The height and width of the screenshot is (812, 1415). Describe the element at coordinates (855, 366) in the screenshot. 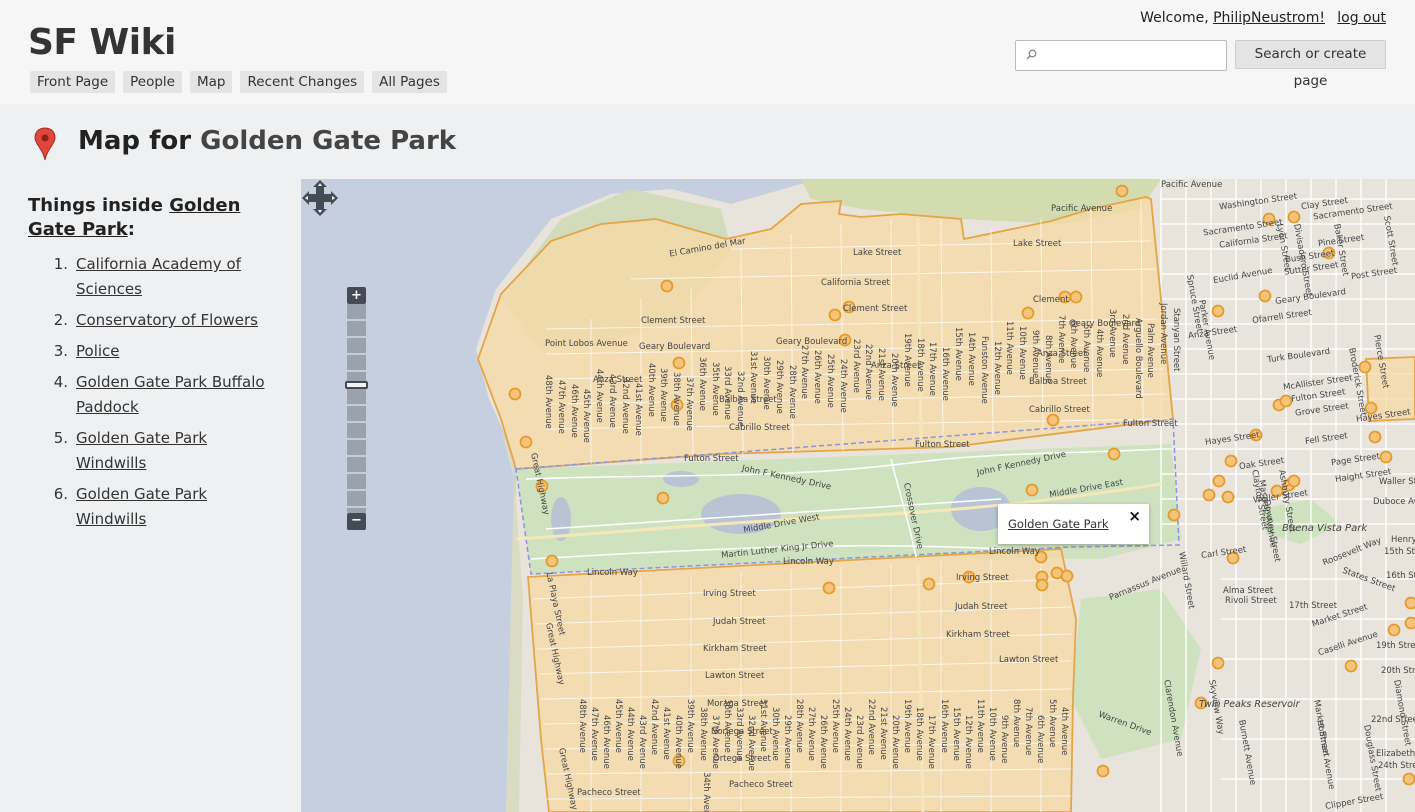

I see `avenue-label: 23rd Avenue` at that location.